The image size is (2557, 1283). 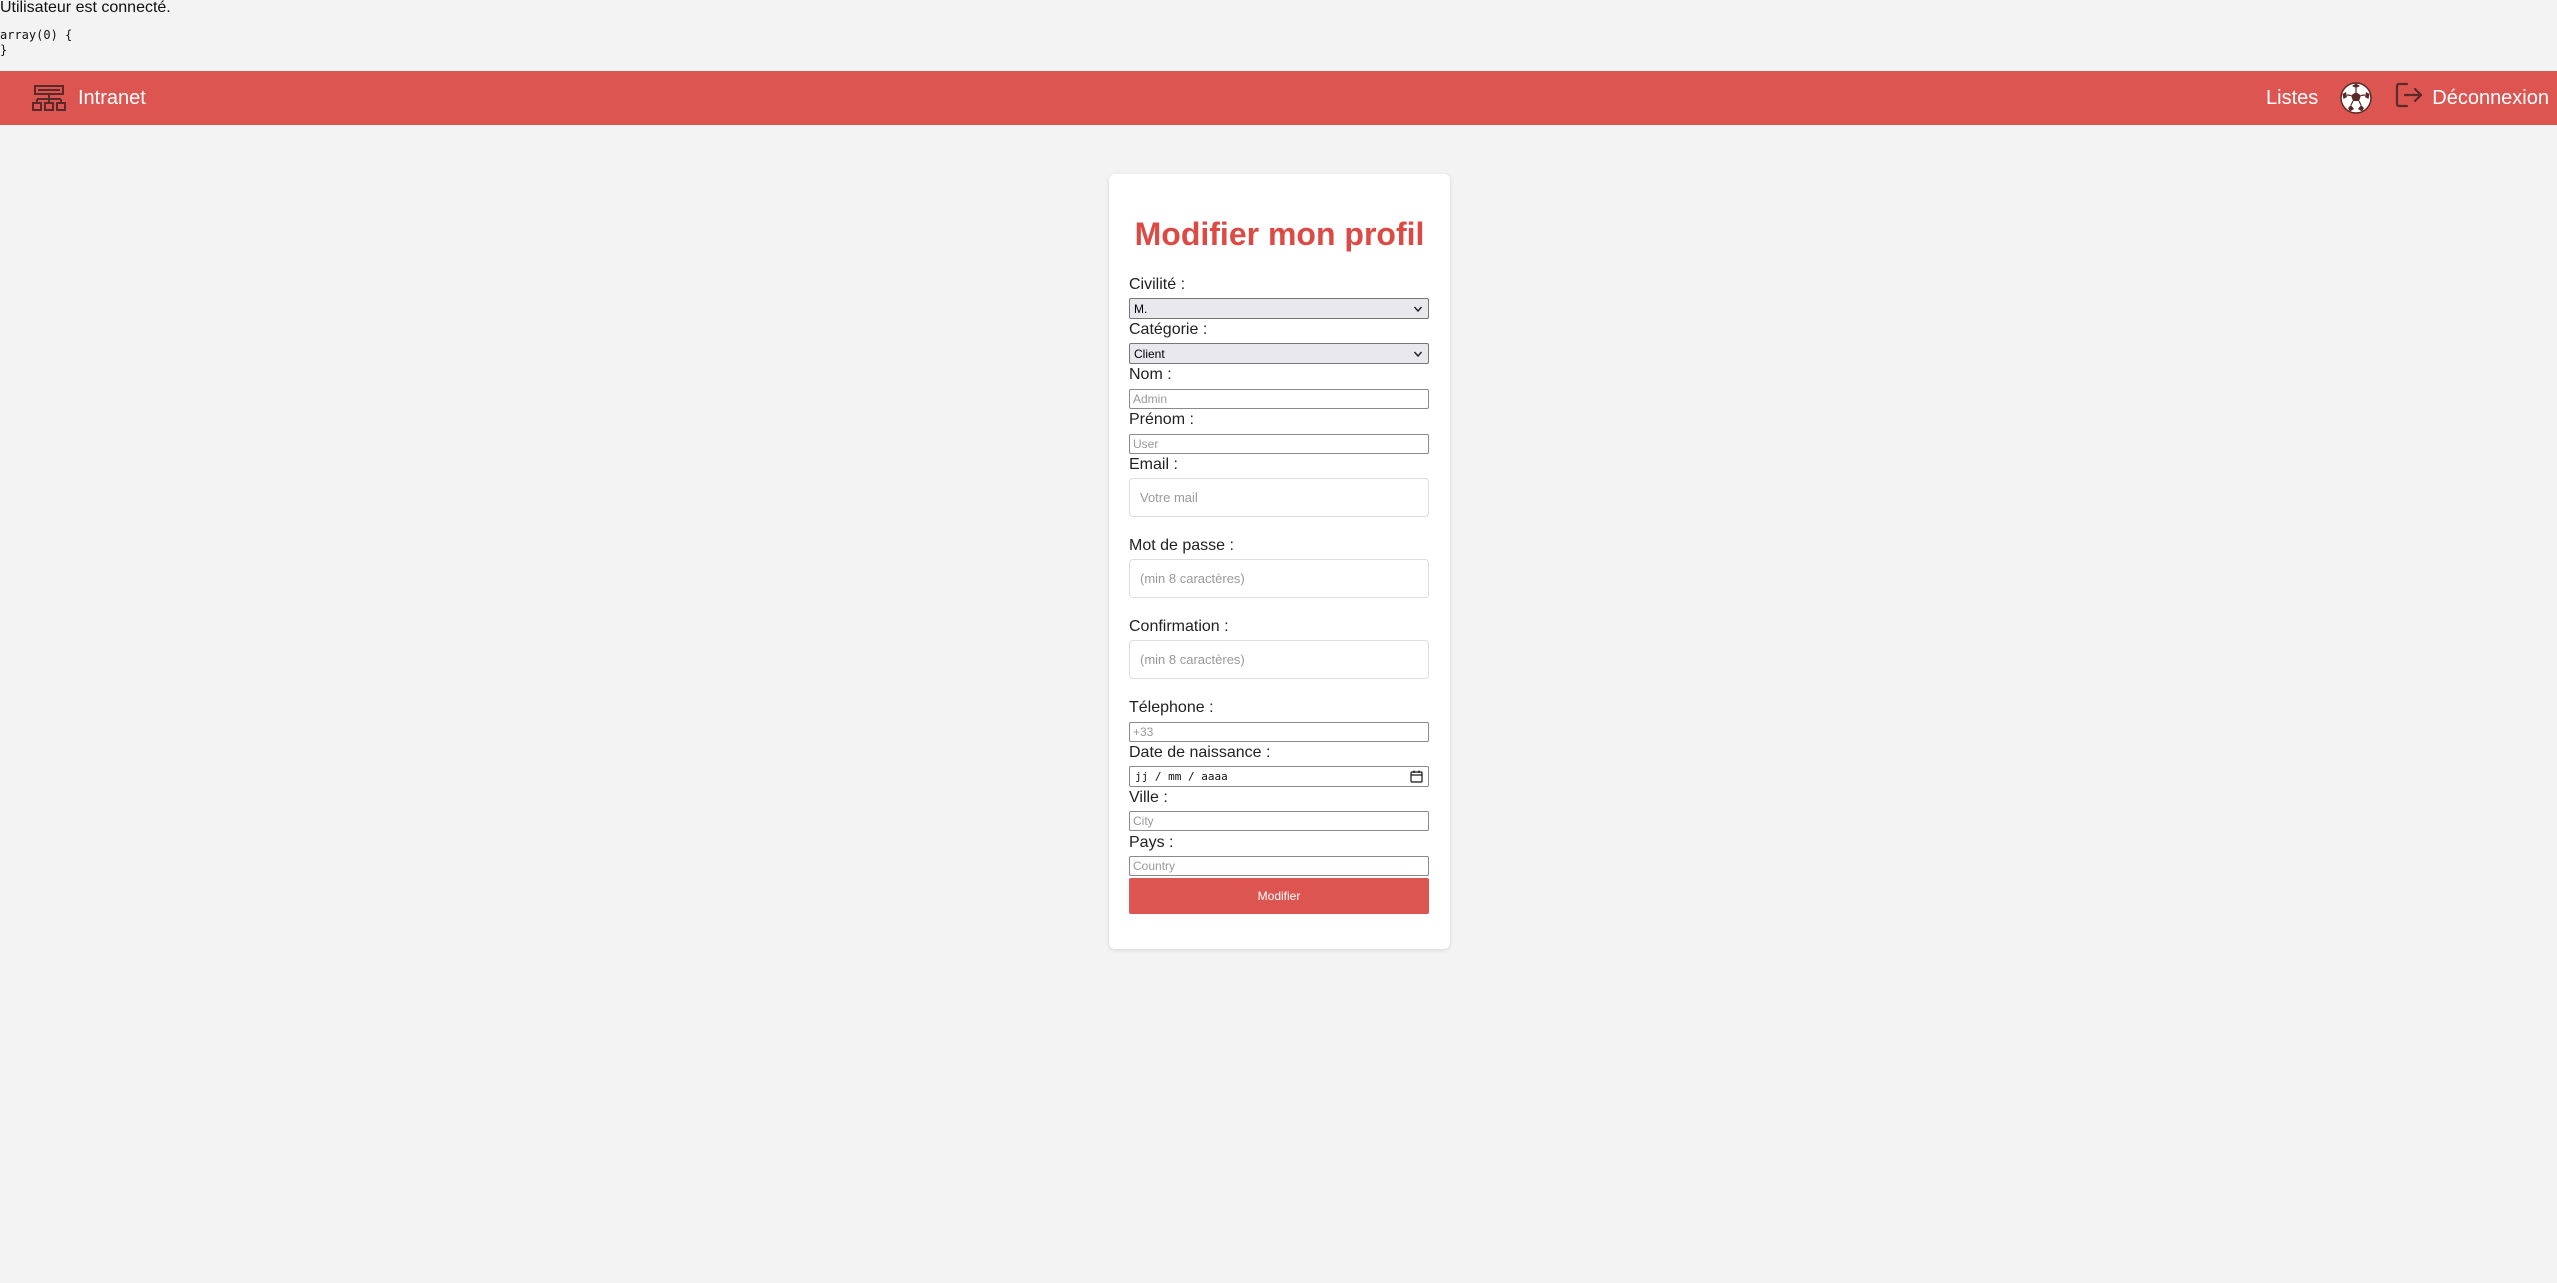 I want to click on password-confirmation-input, so click(x=1279, y=659).